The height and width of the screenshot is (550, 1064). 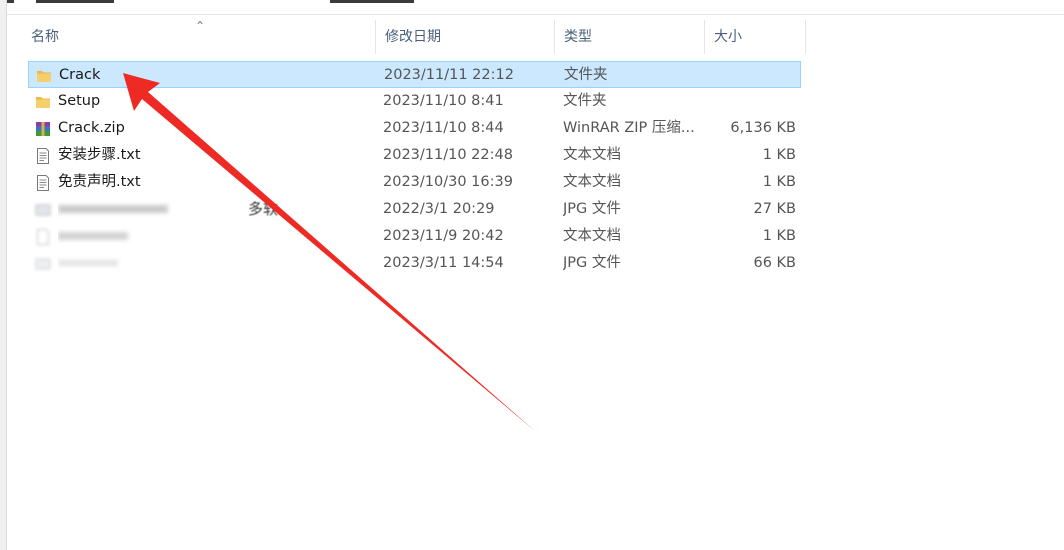 I want to click on file-modified: 2022/3/1 20:29, so click(x=439, y=209).